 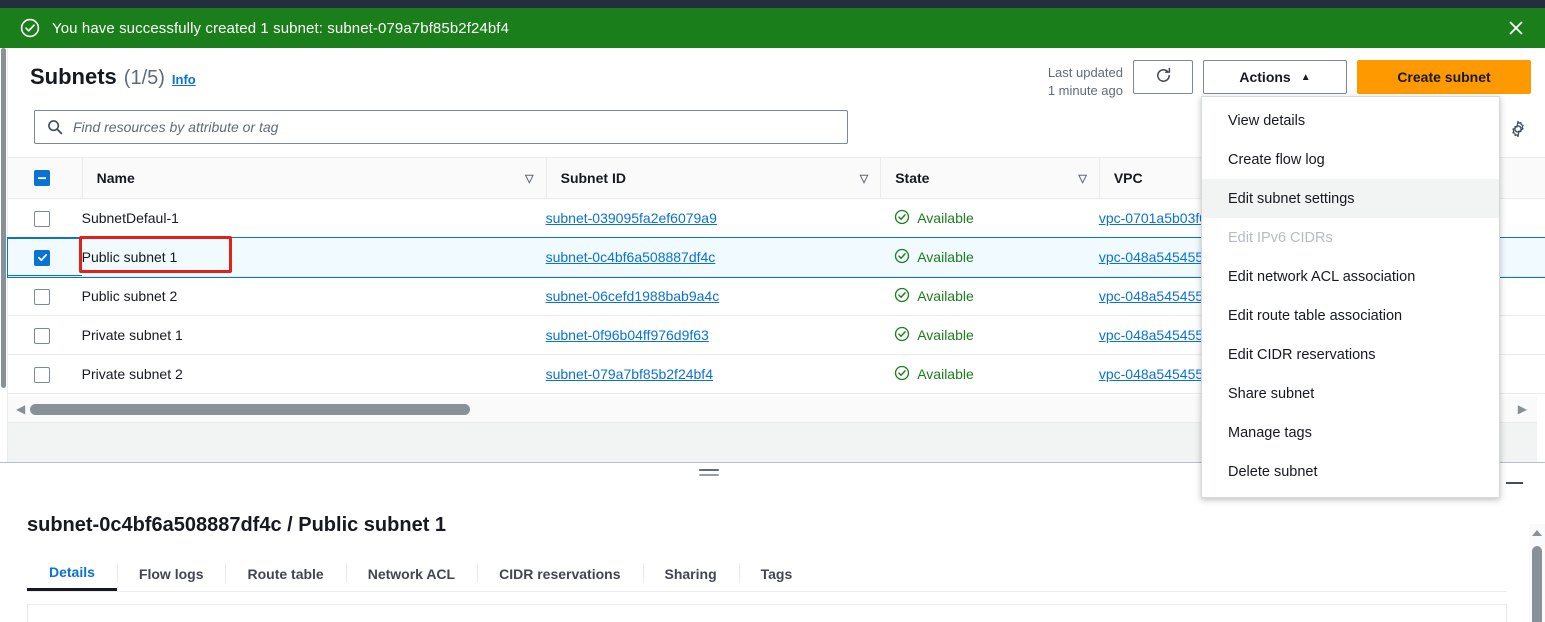 What do you see at coordinates (313, 296) in the screenshot?
I see `cell-name: Public subnet 2` at bounding box center [313, 296].